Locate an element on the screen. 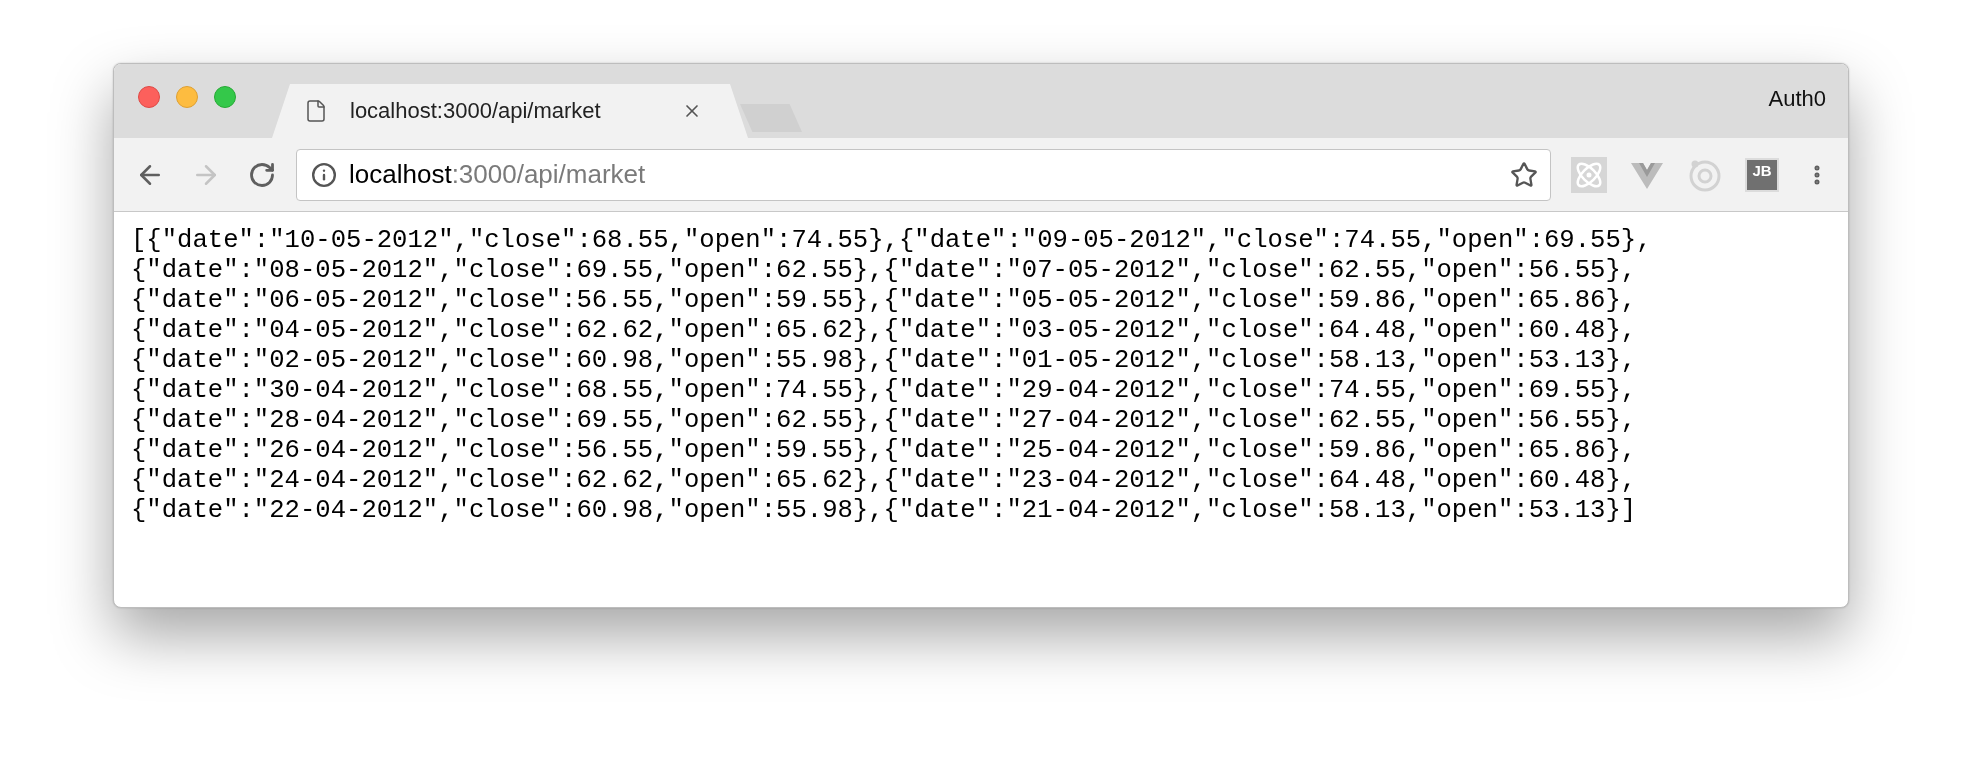 This screenshot has height=768, width=1962. zoom-window-button is located at coordinates (225, 97).